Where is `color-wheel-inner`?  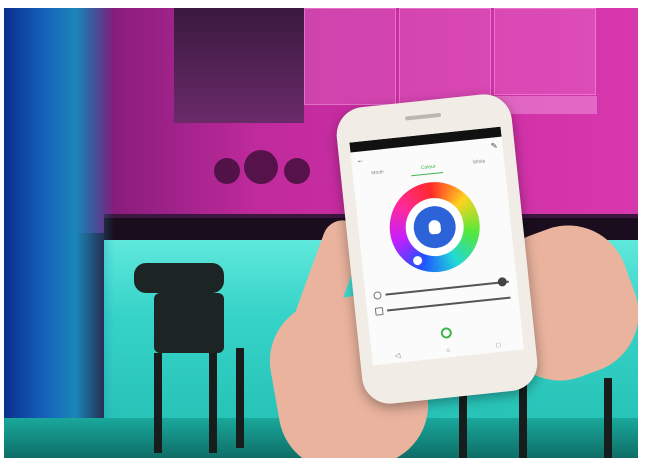
color-wheel-inner is located at coordinates (434, 227).